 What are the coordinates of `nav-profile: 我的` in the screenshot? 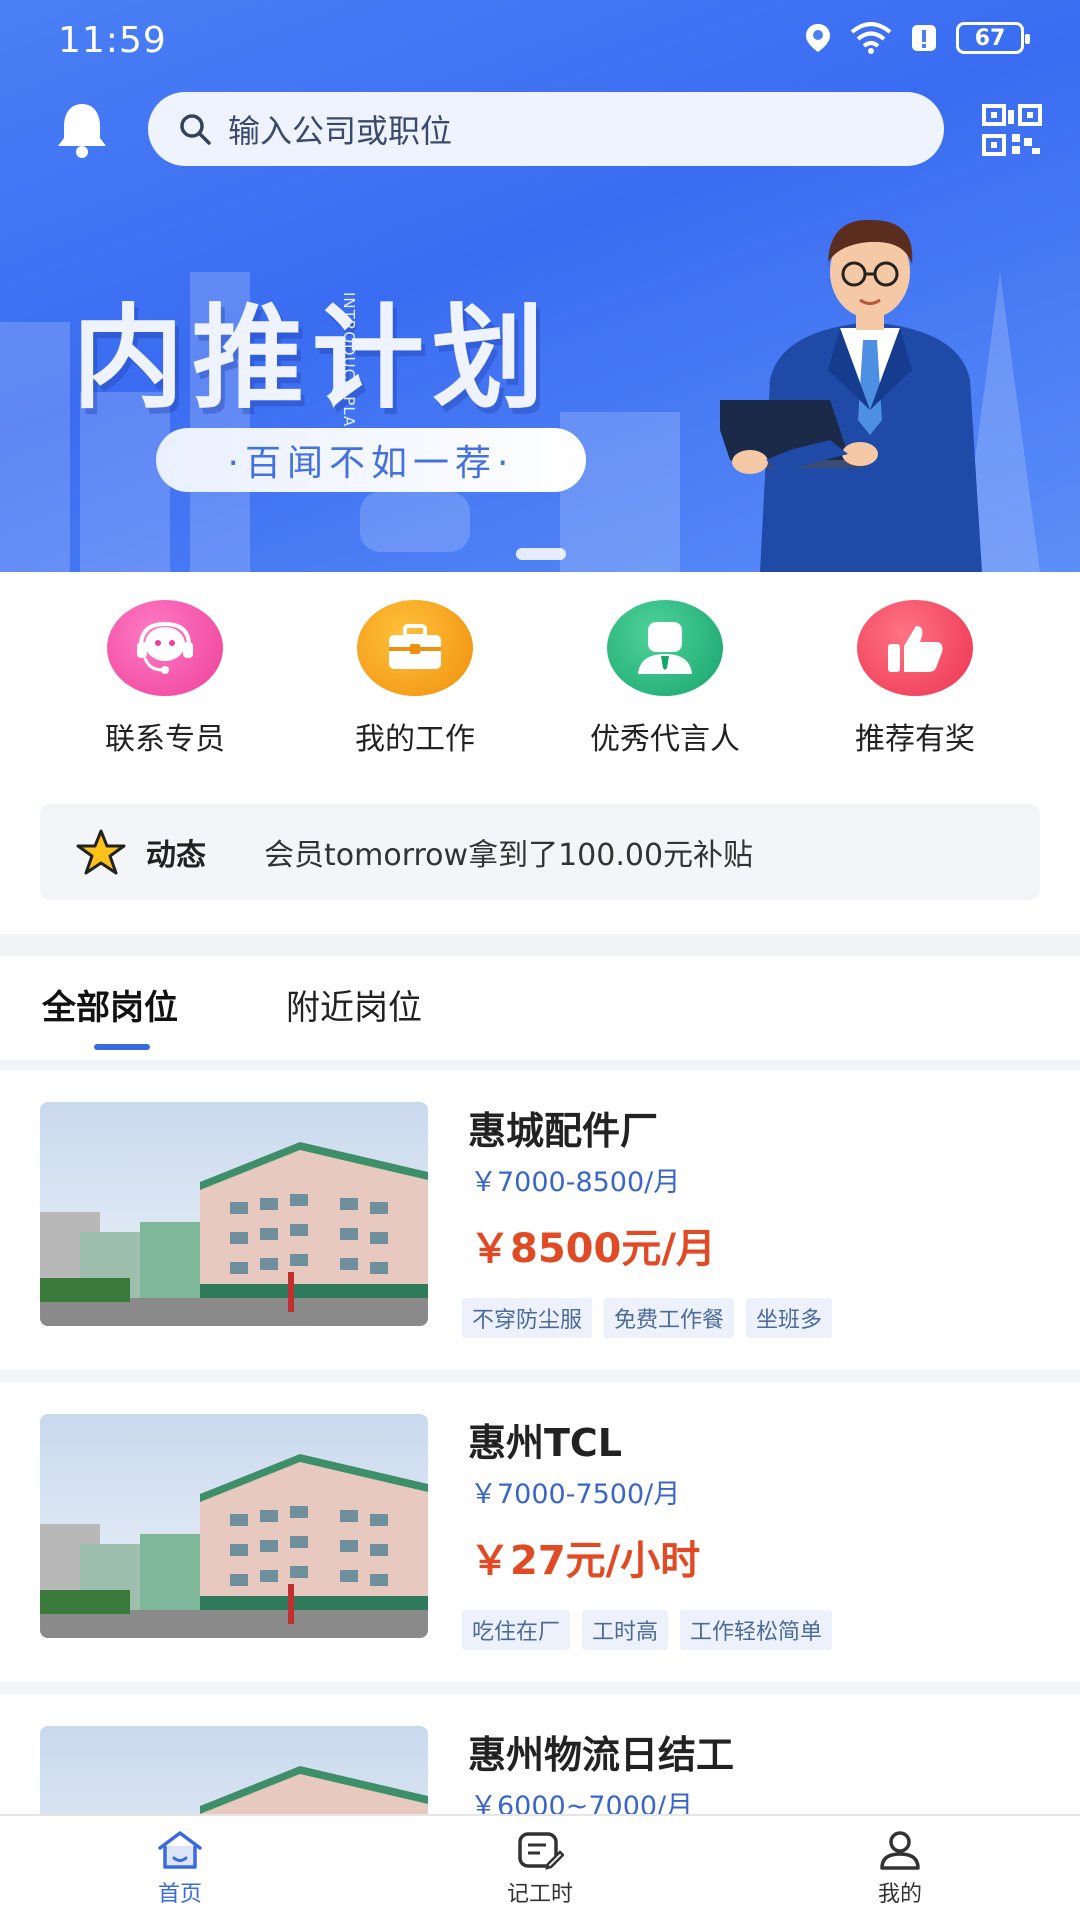 It's located at (900, 1868).